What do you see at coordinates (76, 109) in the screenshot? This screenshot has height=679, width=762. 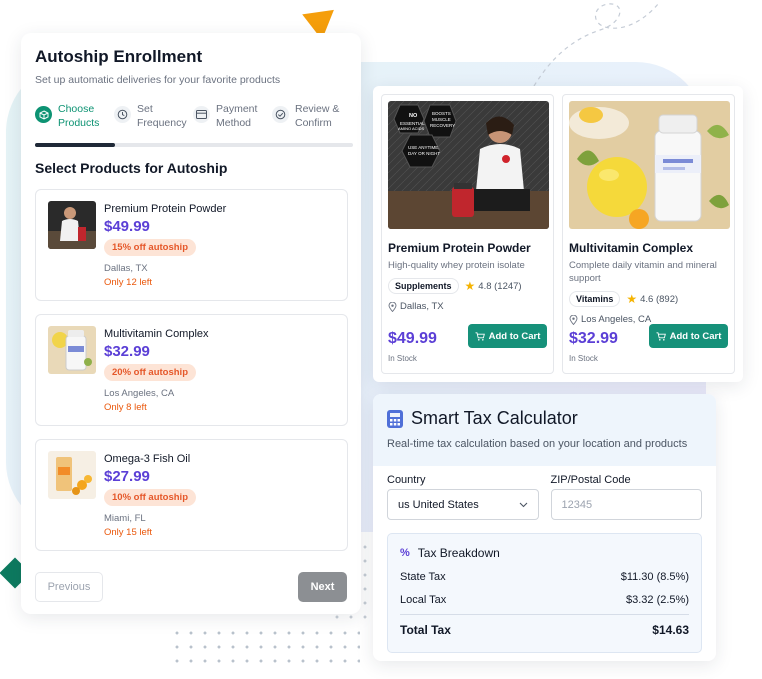 I see `step-label-line1: Choose` at bounding box center [76, 109].